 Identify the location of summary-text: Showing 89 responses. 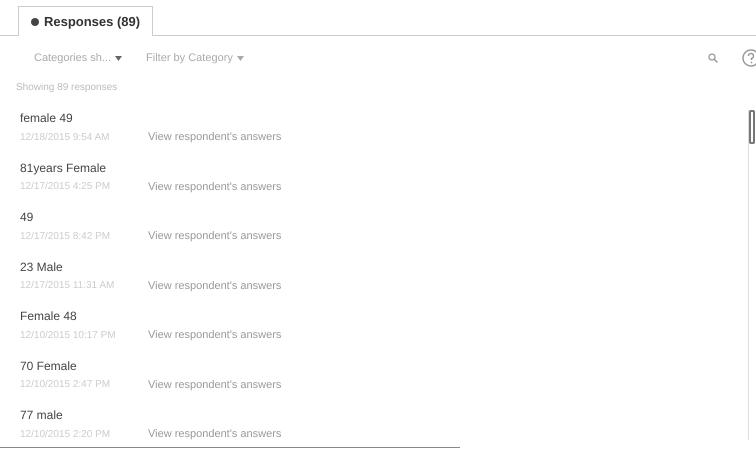
(66, 88).